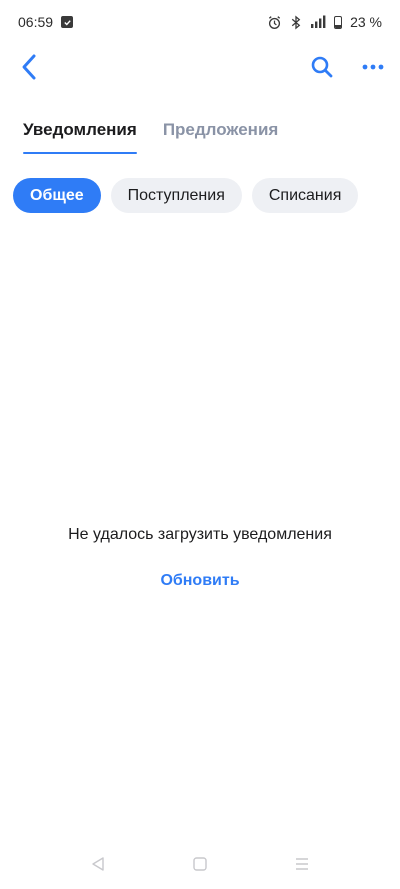 Image resolution: width=400 pixels, height=889 pixels. What do you see at coordinates (200, 22) in the screenshot?
I see `status-bar: 06:59 23 %` at bounding box center [200, 22].